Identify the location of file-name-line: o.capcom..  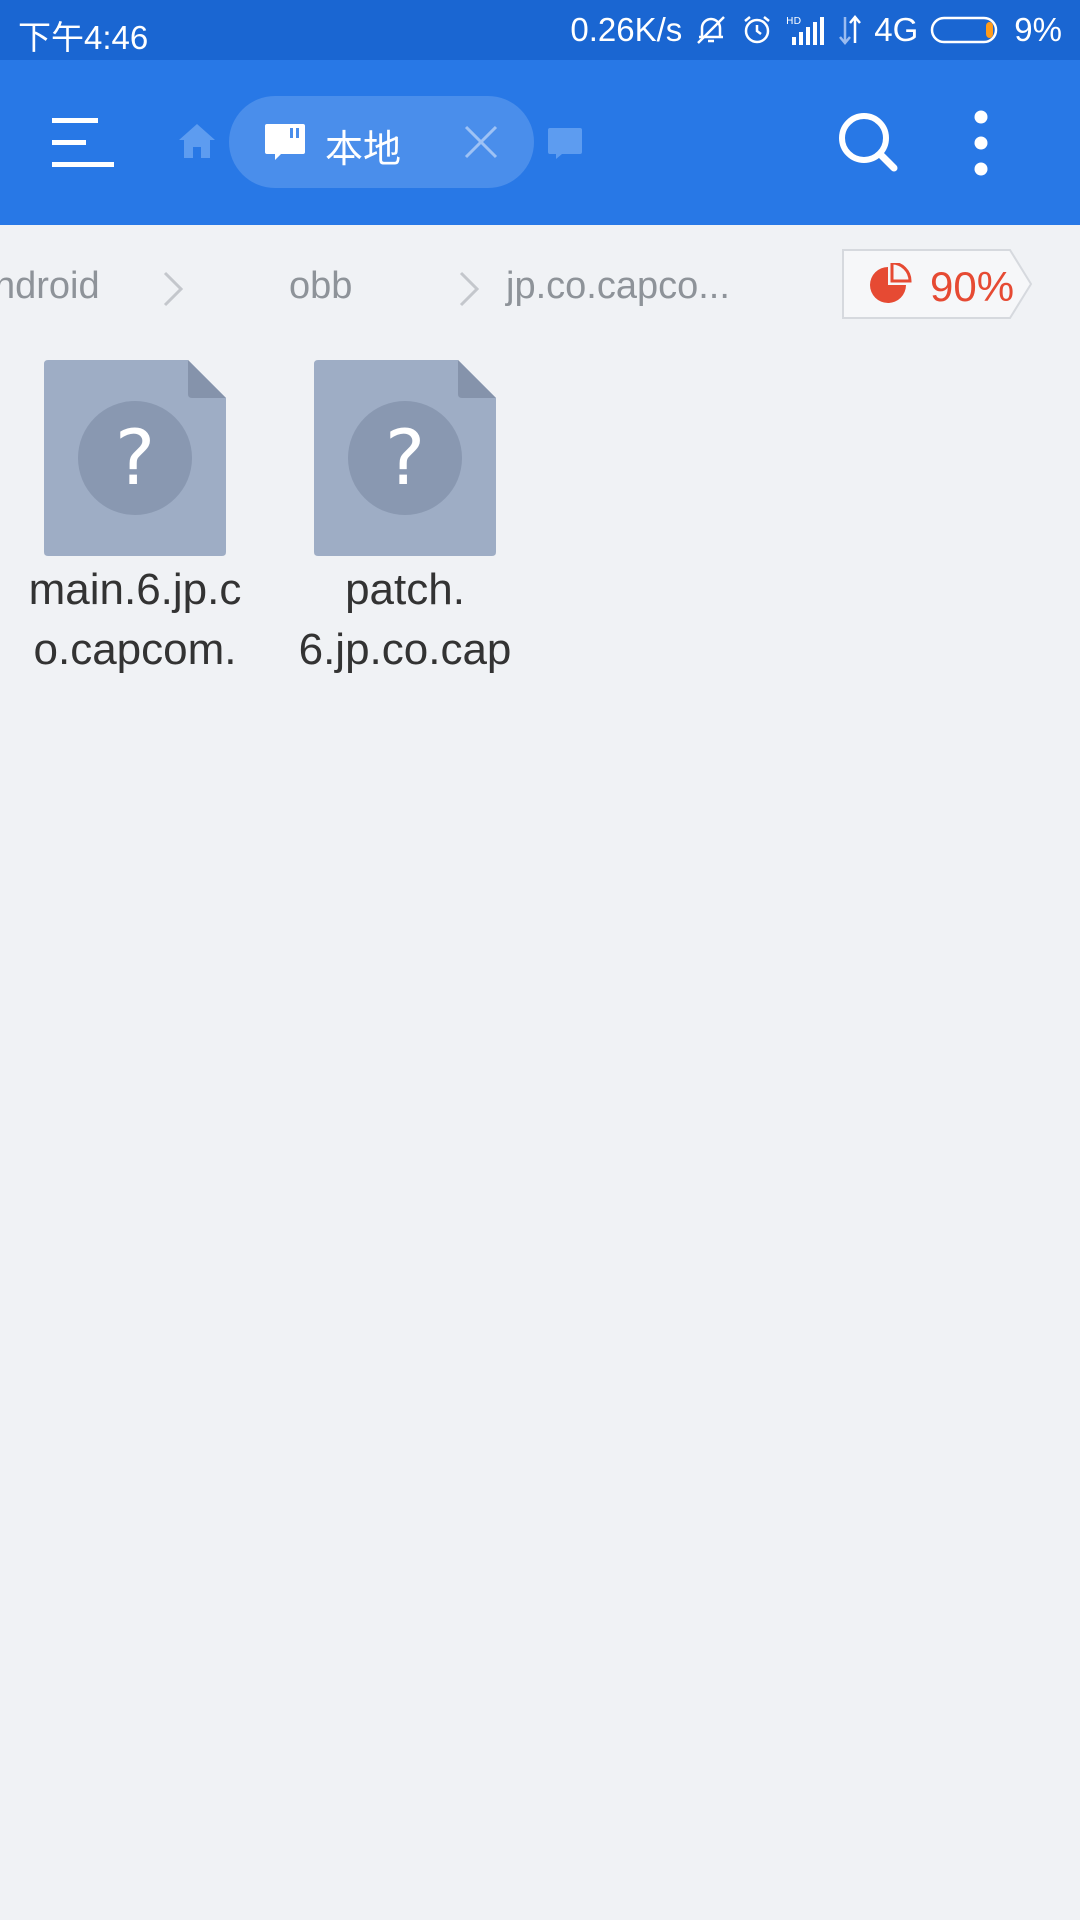
(135, 649).